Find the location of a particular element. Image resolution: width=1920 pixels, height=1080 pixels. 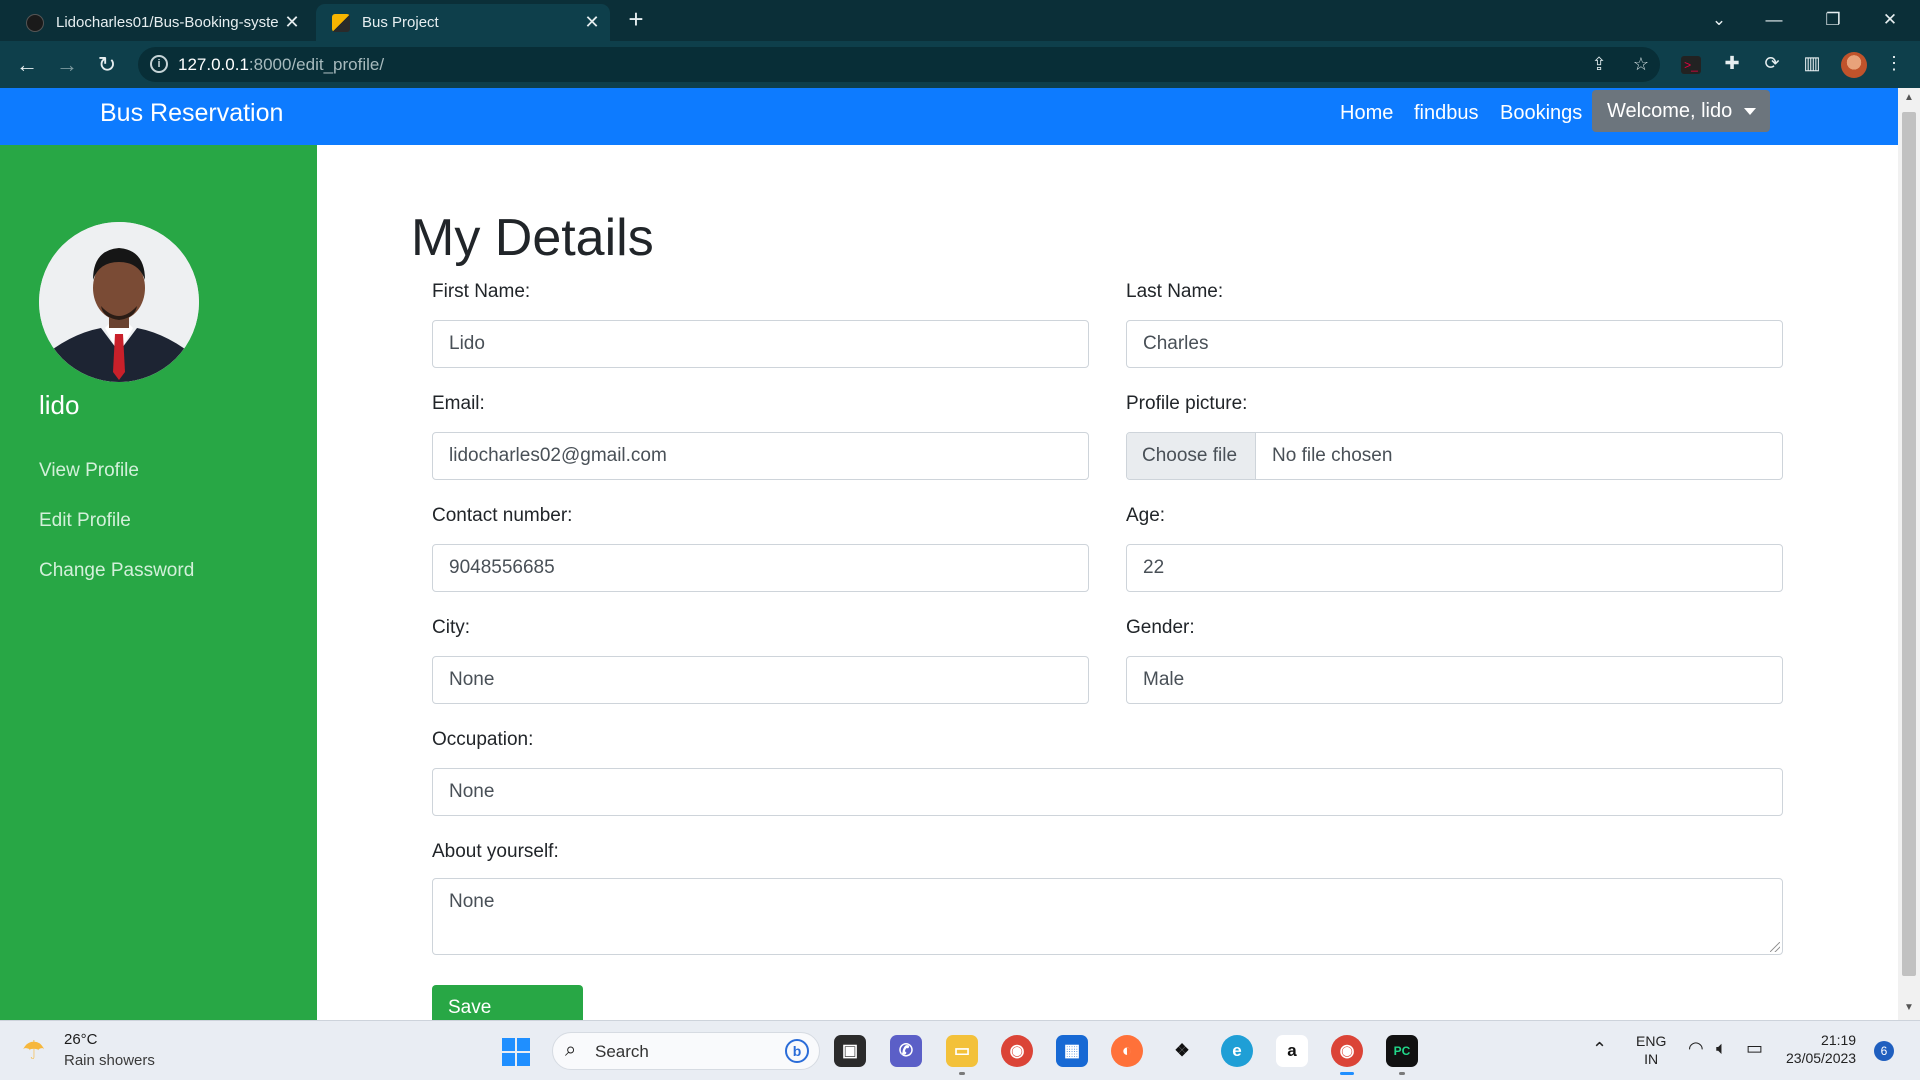

nav-findbus-link: findbus is located at coordinates (1446, 113).